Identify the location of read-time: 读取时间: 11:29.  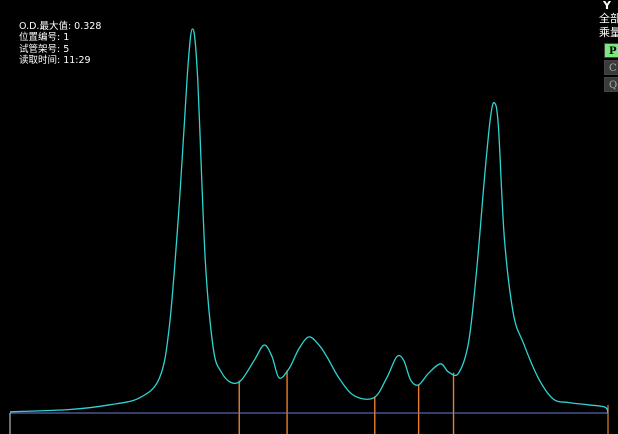
(55, 61).